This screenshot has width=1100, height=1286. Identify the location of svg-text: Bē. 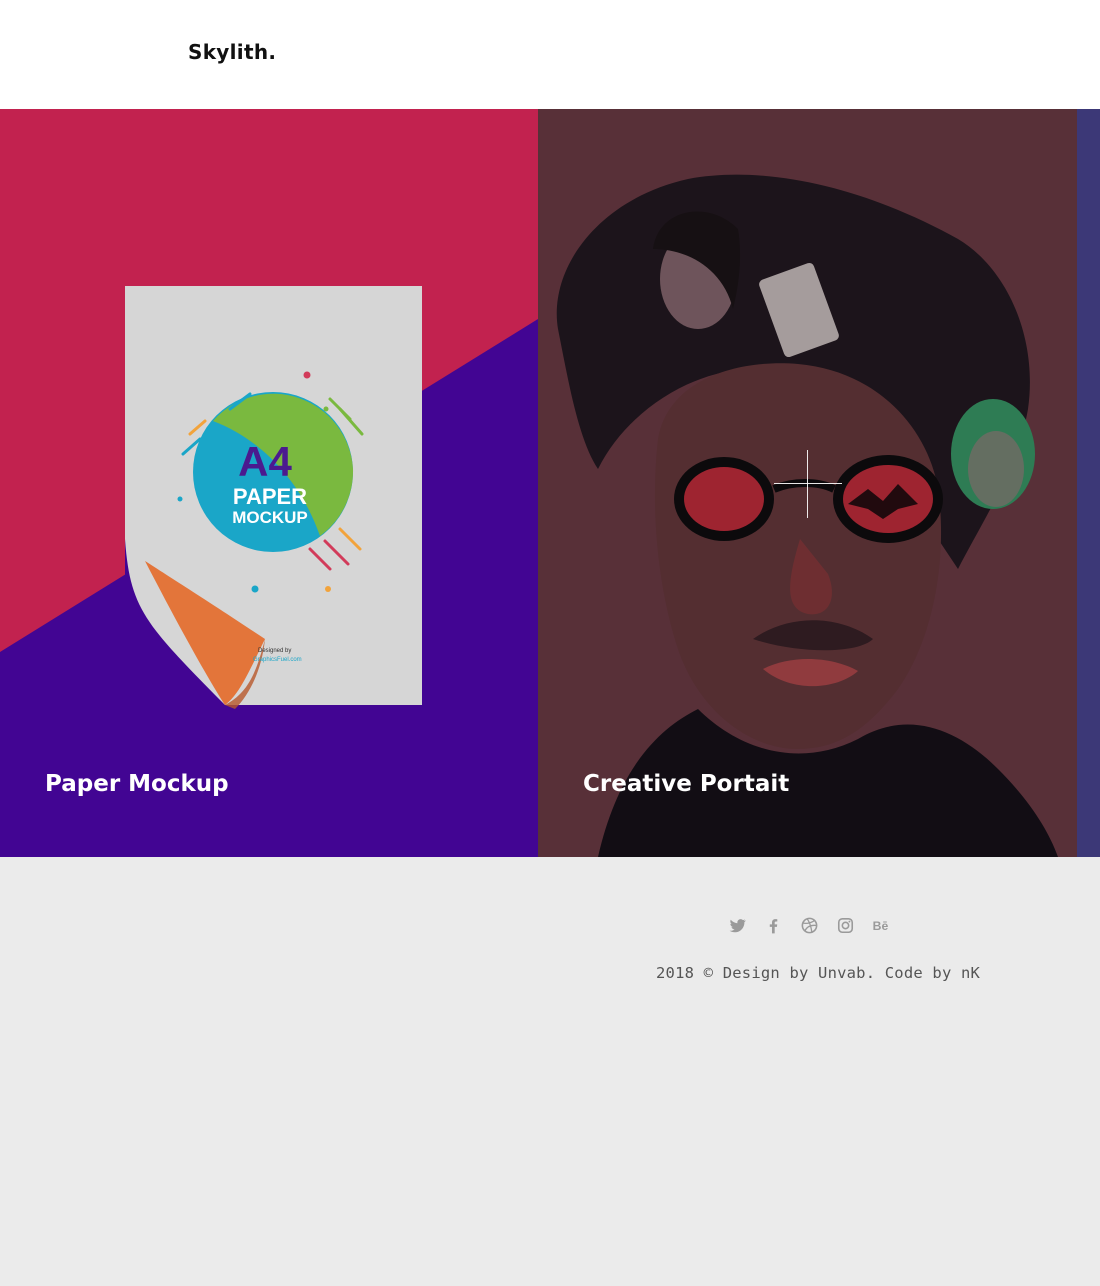
(880, 926).